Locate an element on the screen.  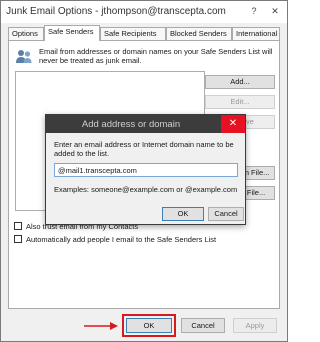
close-button: ✕ is located at coordinates (275, 11).